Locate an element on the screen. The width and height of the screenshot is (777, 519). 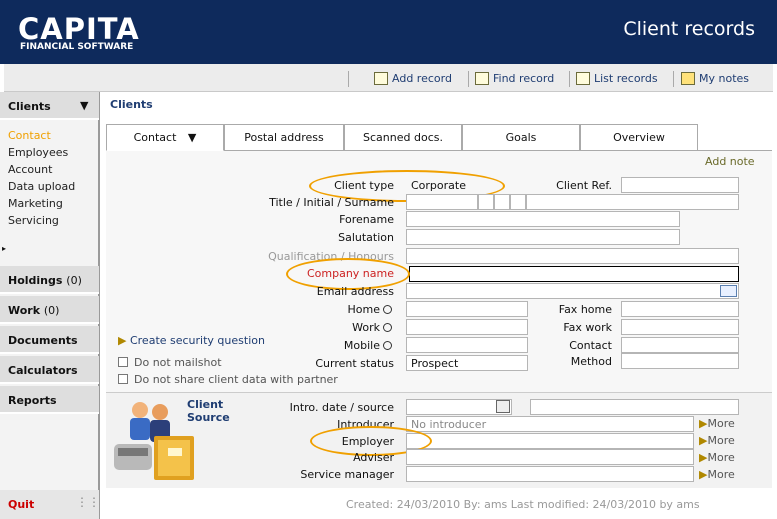
salutation-field is located at coordinates (543, 237).